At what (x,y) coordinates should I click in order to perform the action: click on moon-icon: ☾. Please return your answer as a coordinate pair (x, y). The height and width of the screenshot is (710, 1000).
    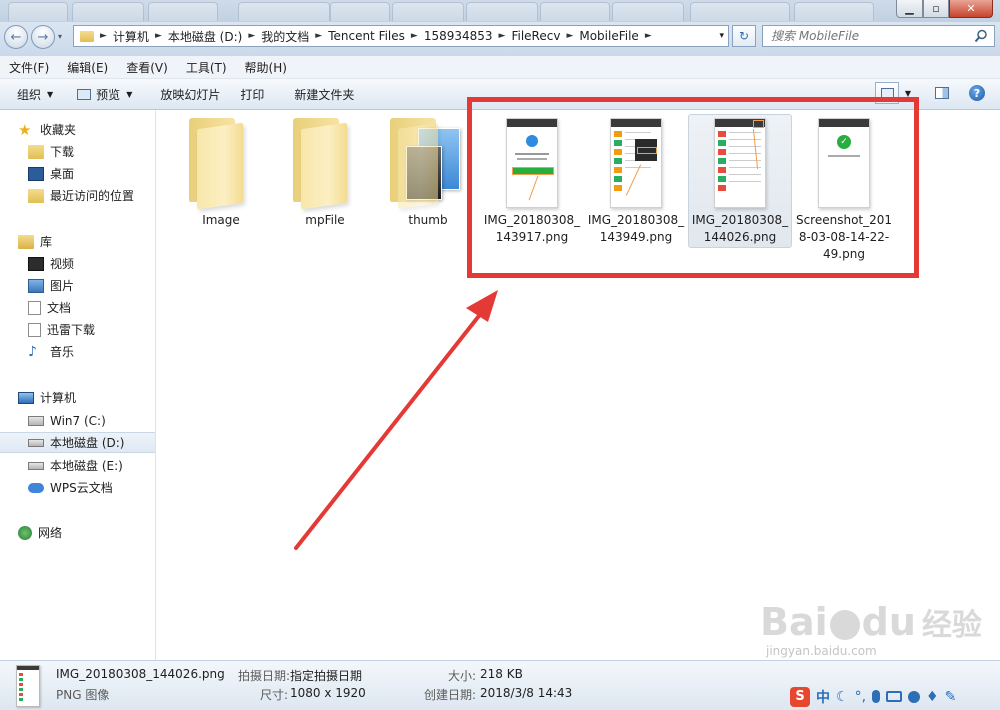
    Looking at the image, I should click on (842, 697).